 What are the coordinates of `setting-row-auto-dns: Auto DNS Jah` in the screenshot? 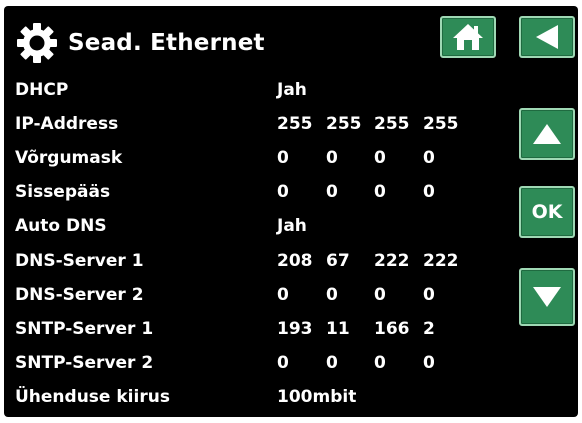 It's located at (255, 226).